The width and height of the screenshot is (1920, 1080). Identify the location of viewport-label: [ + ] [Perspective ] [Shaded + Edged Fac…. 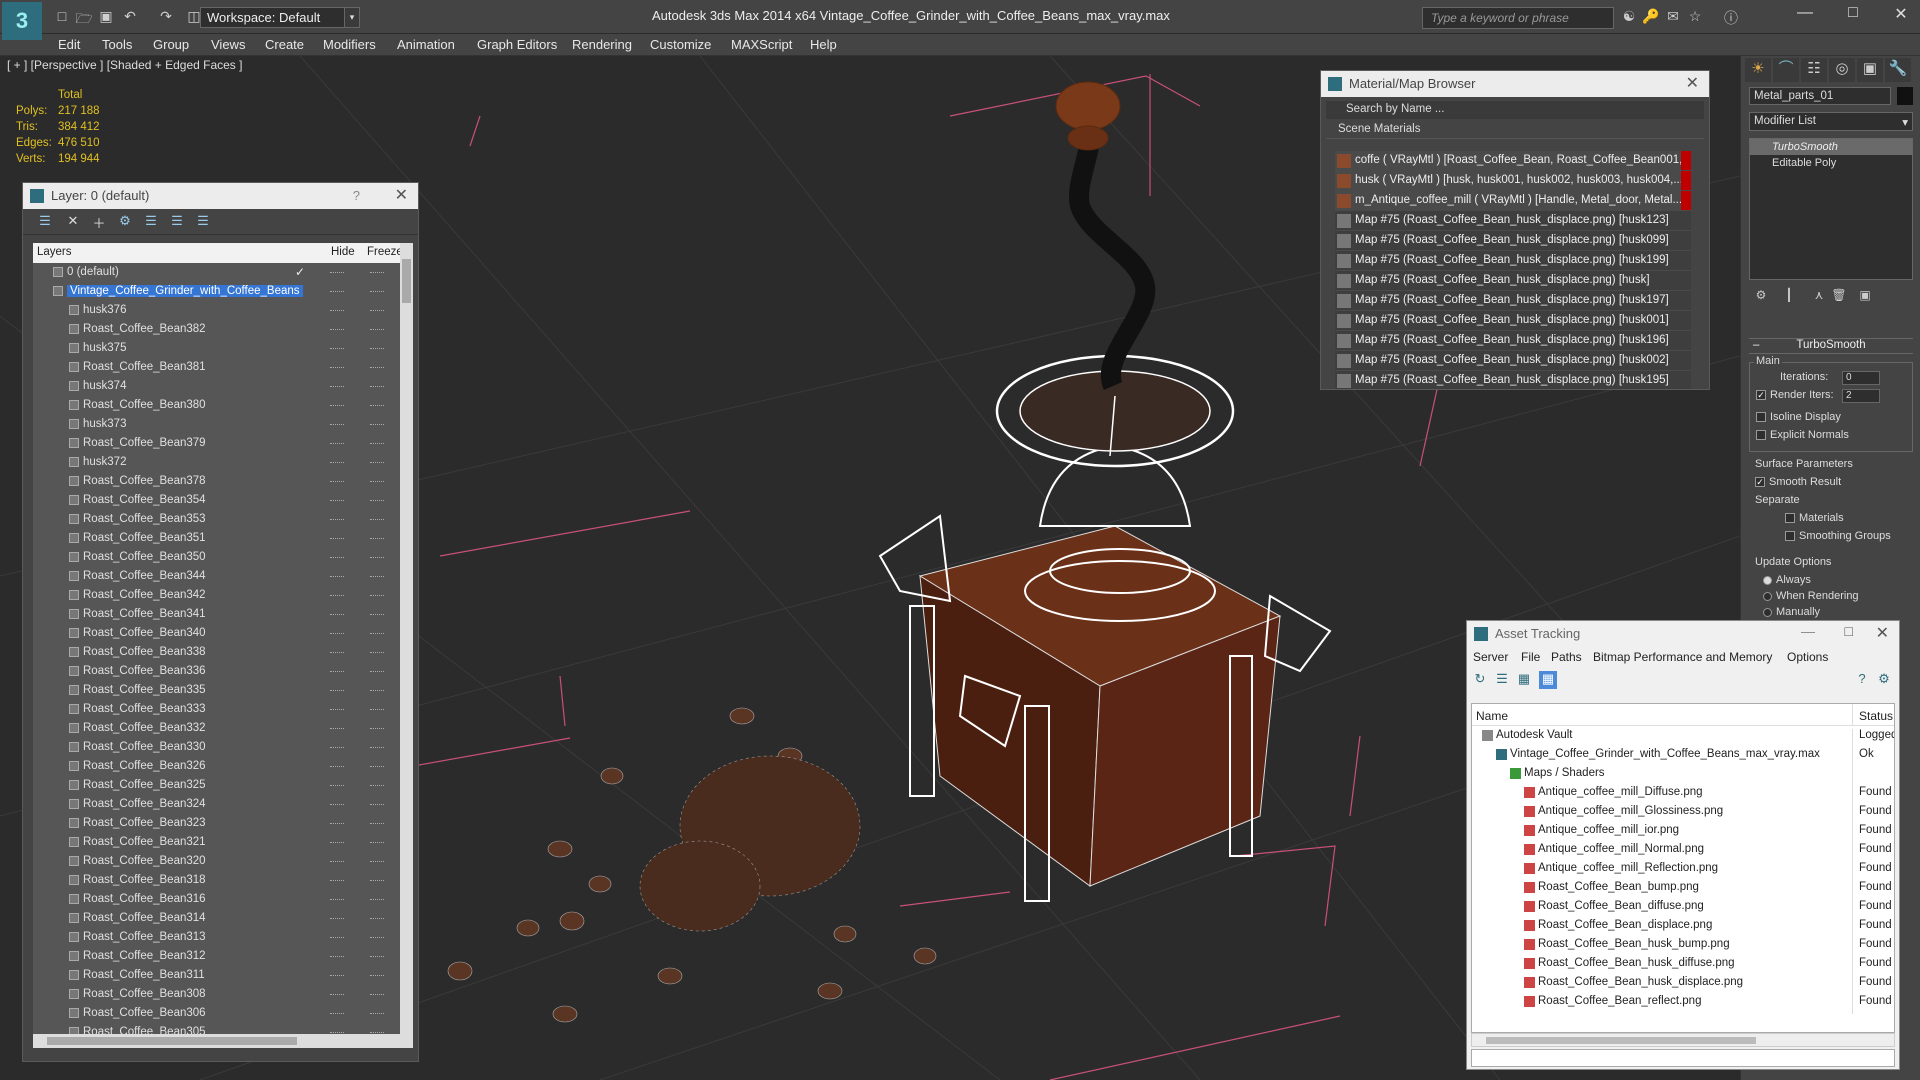
(124, 65).